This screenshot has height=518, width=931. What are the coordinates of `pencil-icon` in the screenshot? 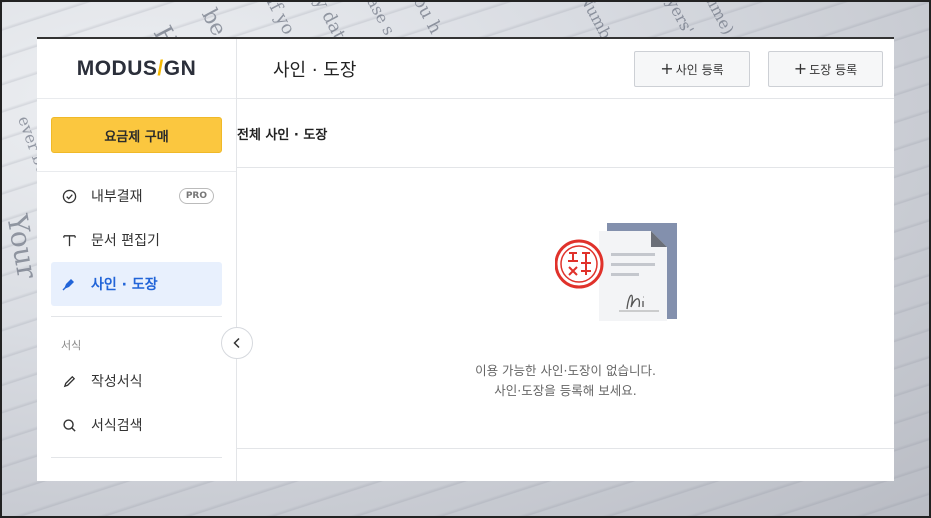 It's located at (69, 381).